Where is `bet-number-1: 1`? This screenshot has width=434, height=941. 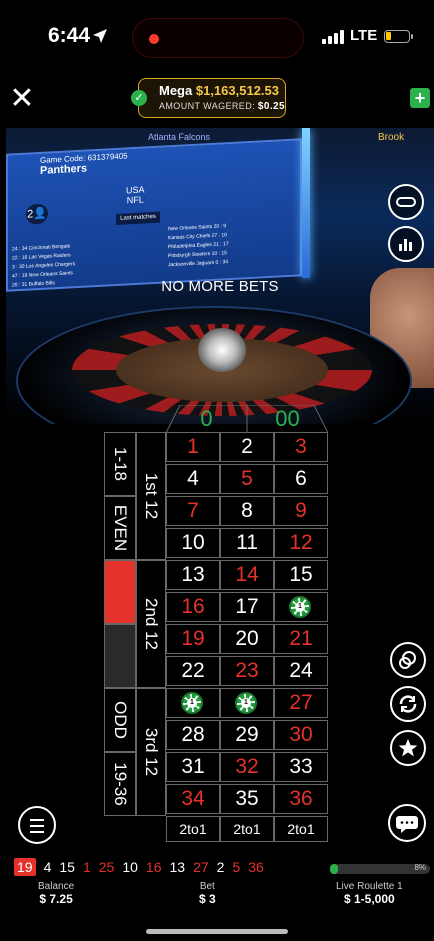
bet-number-1: 1 is located at coordinates (193, 447).